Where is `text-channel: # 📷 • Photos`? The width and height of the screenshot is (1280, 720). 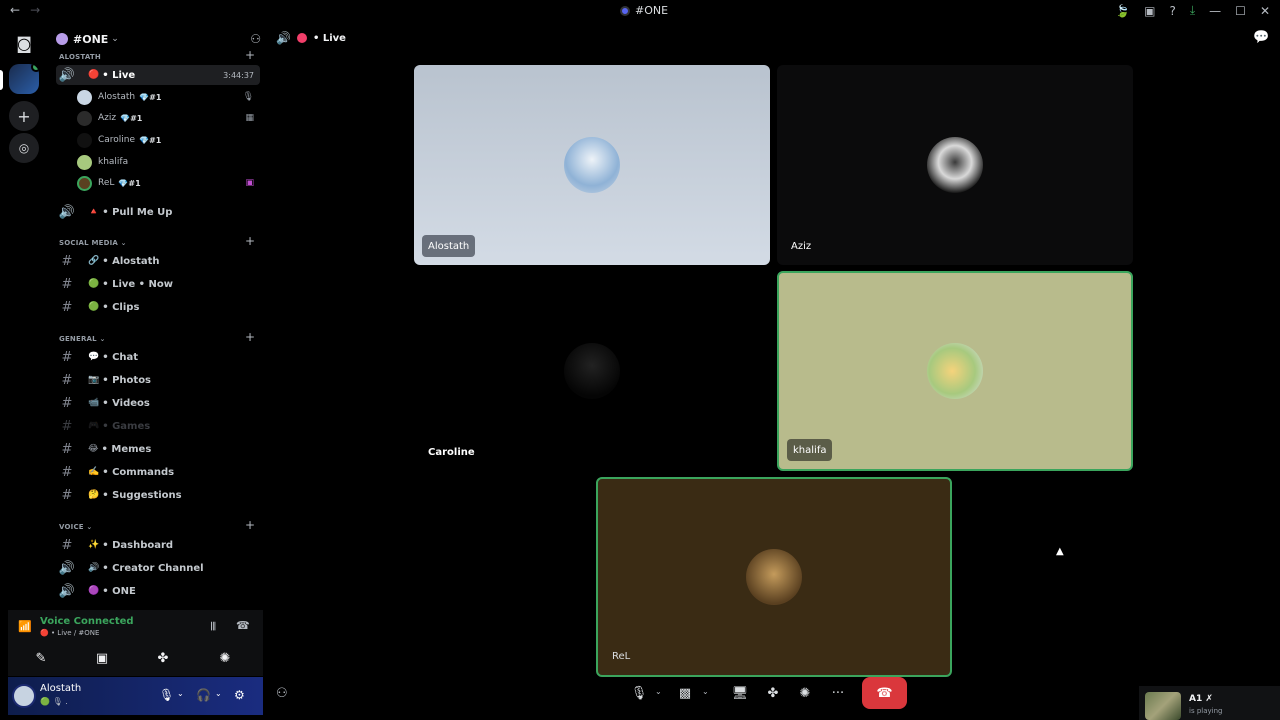
text-channel: # 📷 • Photos is located at coordinates (158, 380).